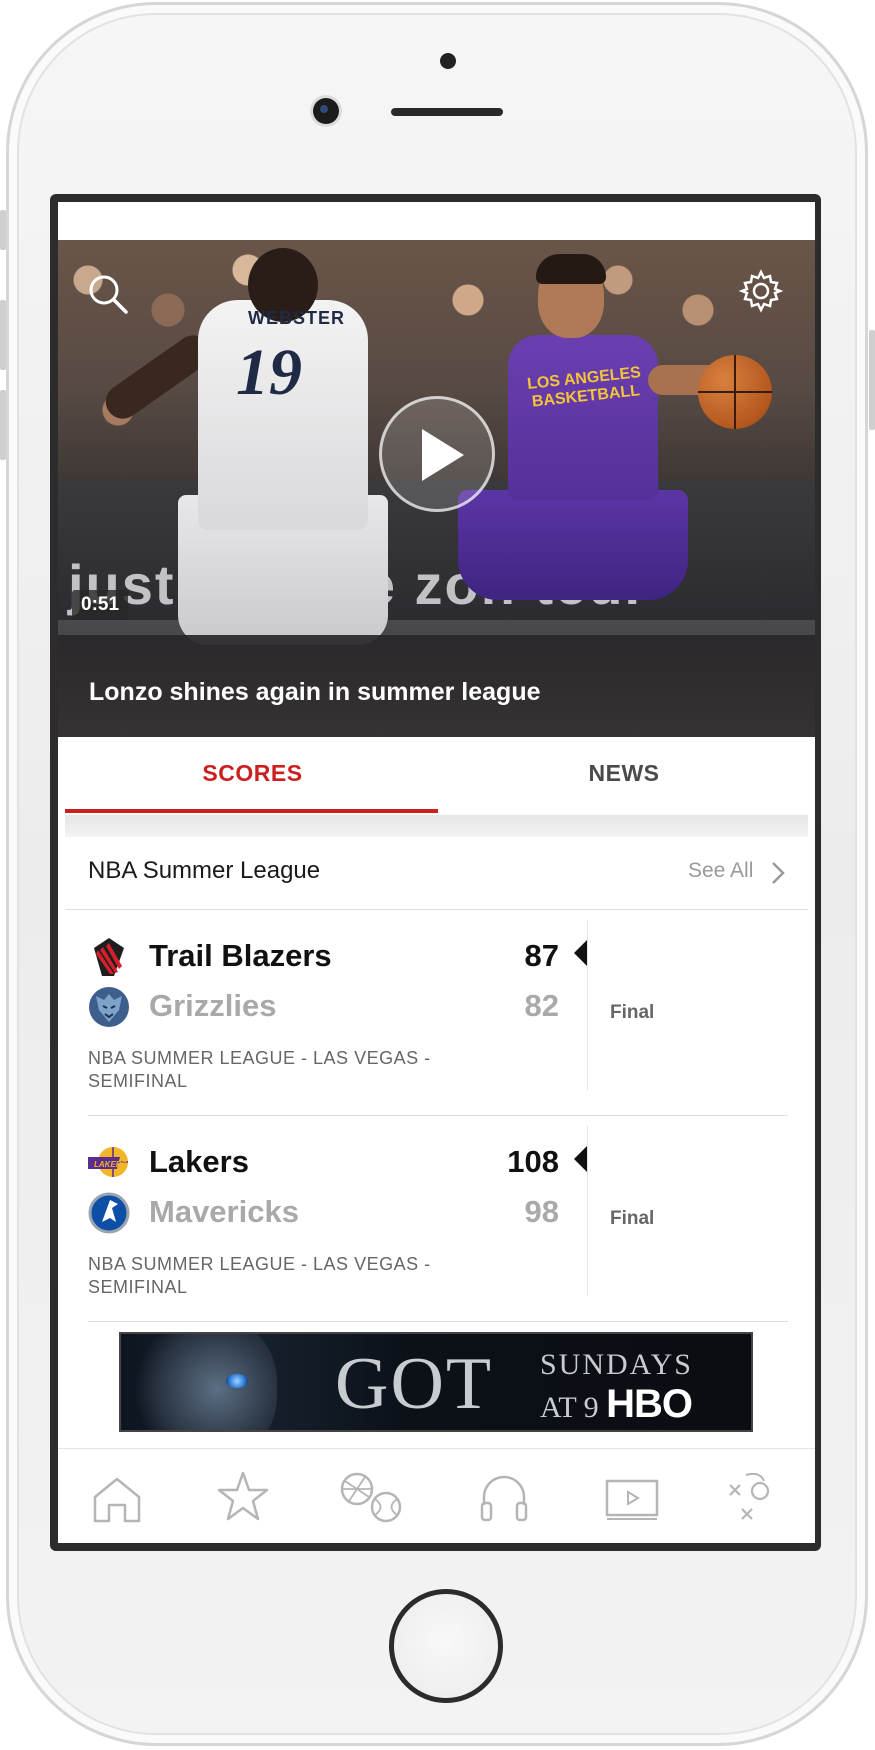 The height and width of the screenshot is (1750, 875). What do you see at coordinates (571, 269) in the screenshot?
I see `player2-hair` at bounding box center [571, 269].